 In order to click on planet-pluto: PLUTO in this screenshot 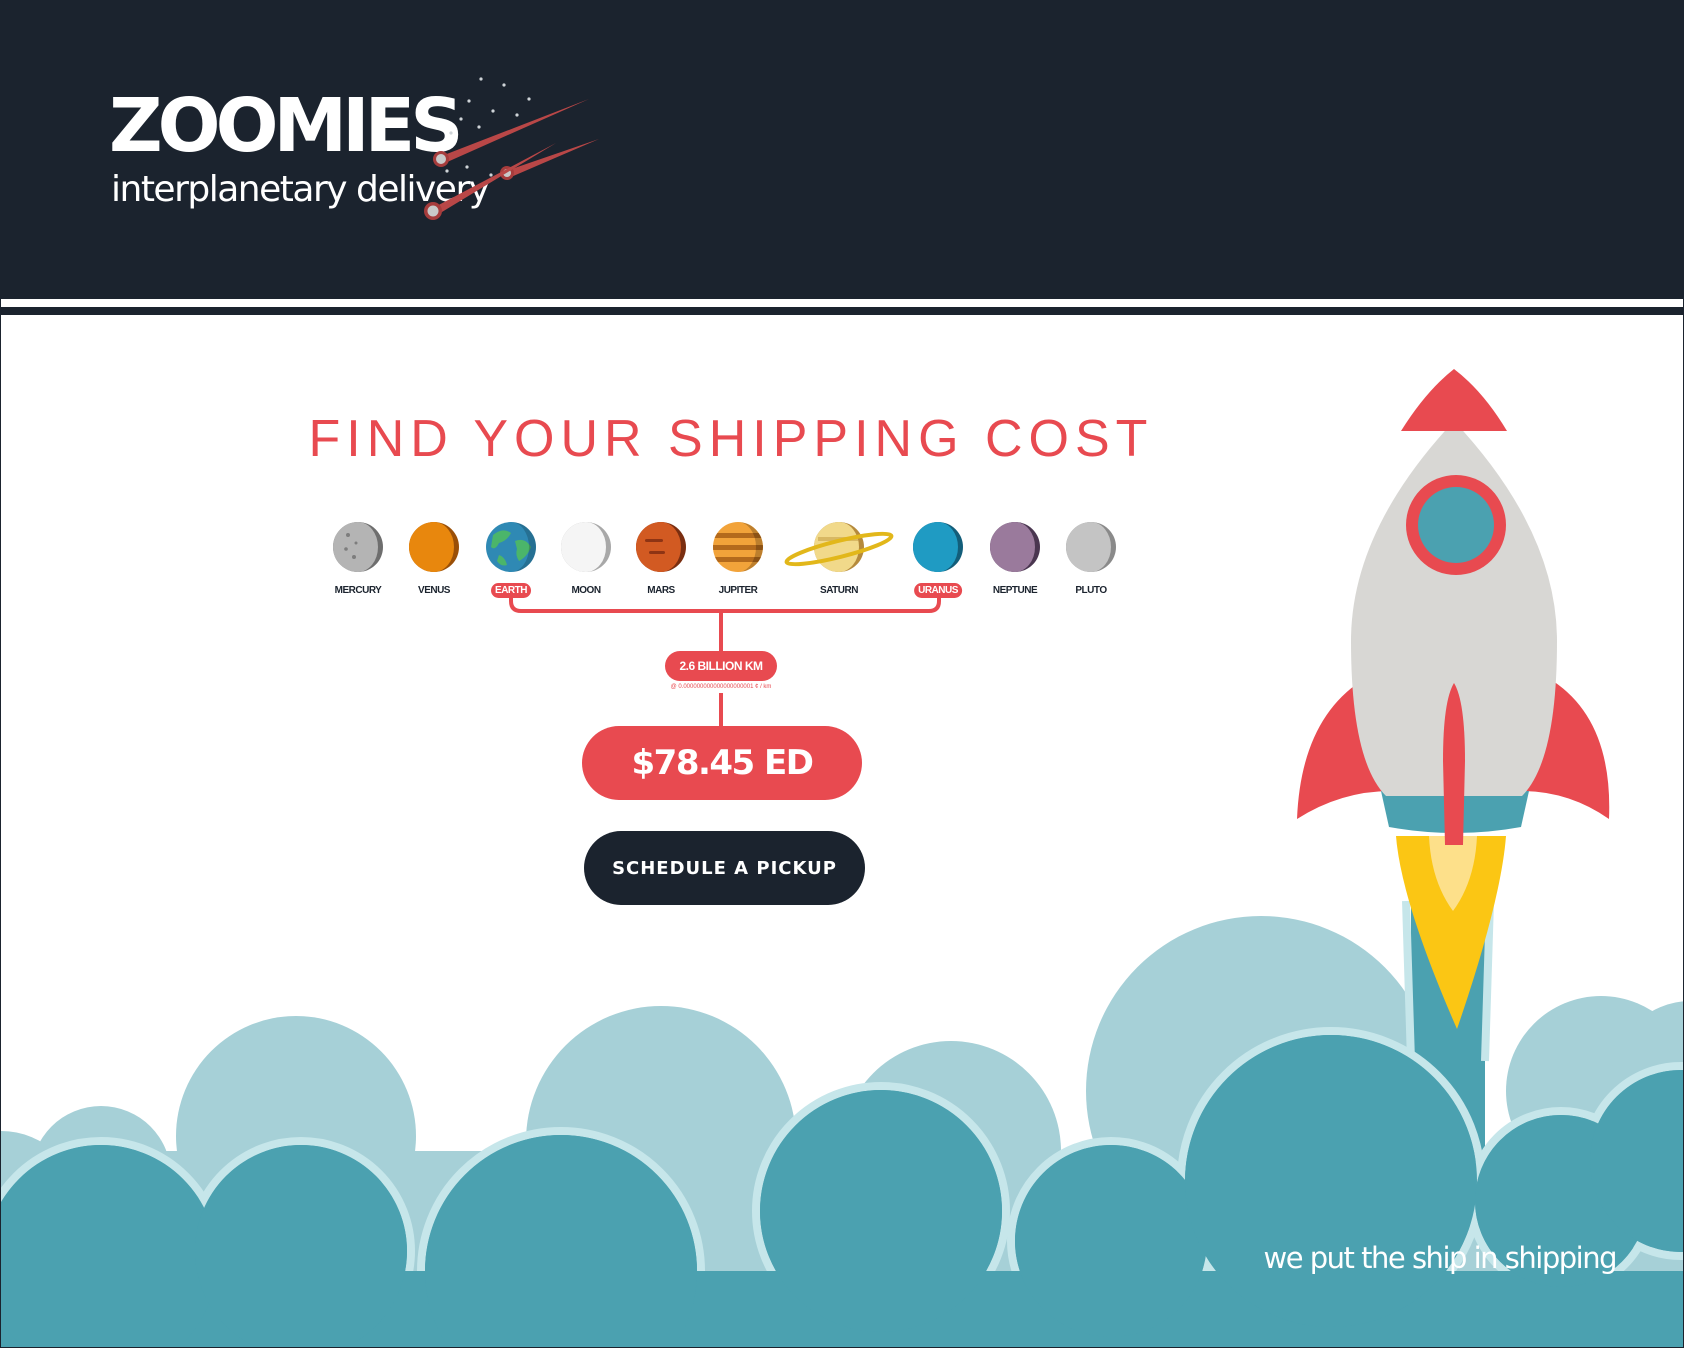, I will do `click(1091, 561)`.